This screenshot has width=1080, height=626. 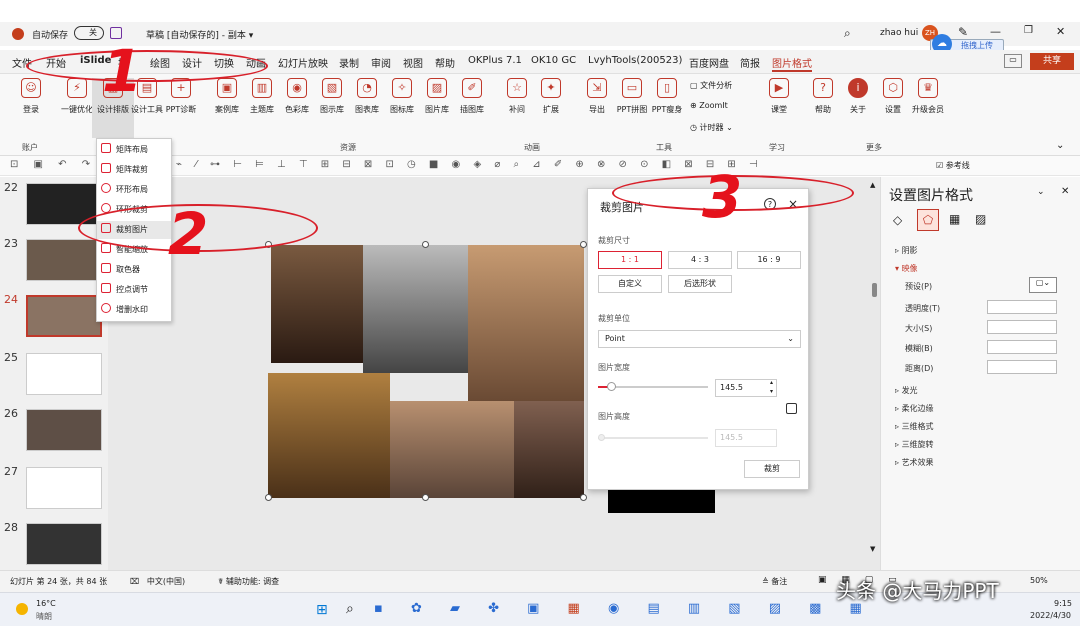 What do you see at coordinates (980, 219) in the screenshot?
I see `picture-tab-icon: ▨` at bounding box center [980, 219].